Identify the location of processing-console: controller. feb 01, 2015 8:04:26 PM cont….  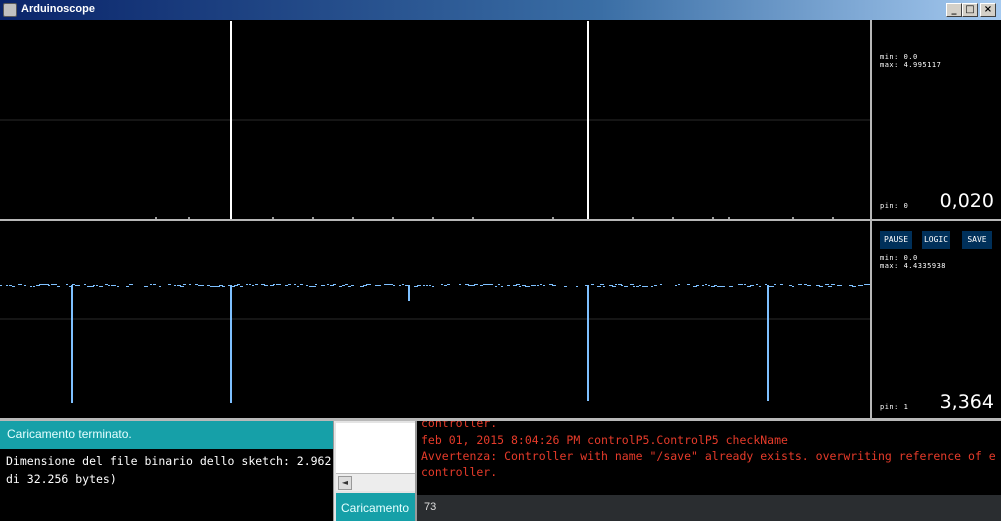
(708, 458).